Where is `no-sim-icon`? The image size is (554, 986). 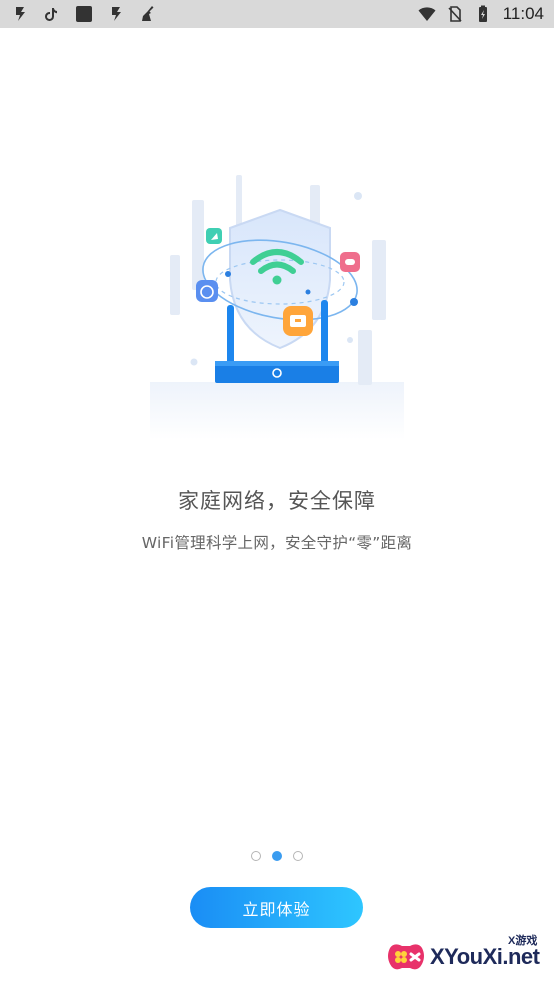
no-sim-icon is located at coordinates (455, 14).